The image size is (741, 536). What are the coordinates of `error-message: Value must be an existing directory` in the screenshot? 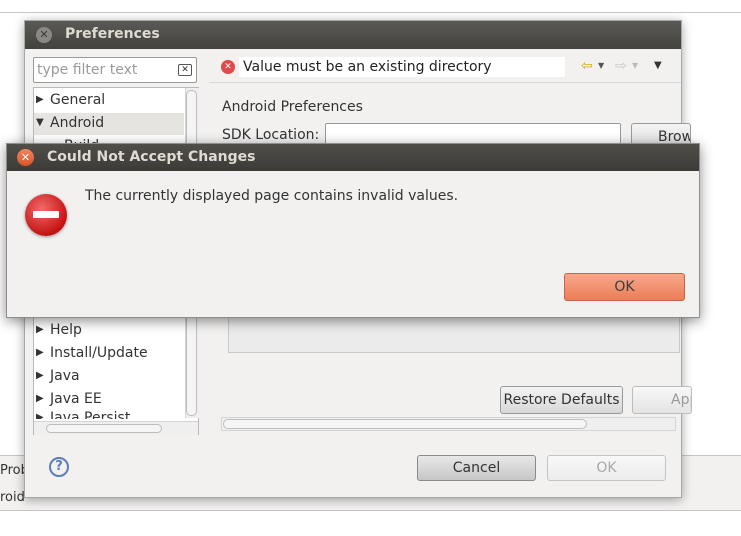 It's located at (367, 67).